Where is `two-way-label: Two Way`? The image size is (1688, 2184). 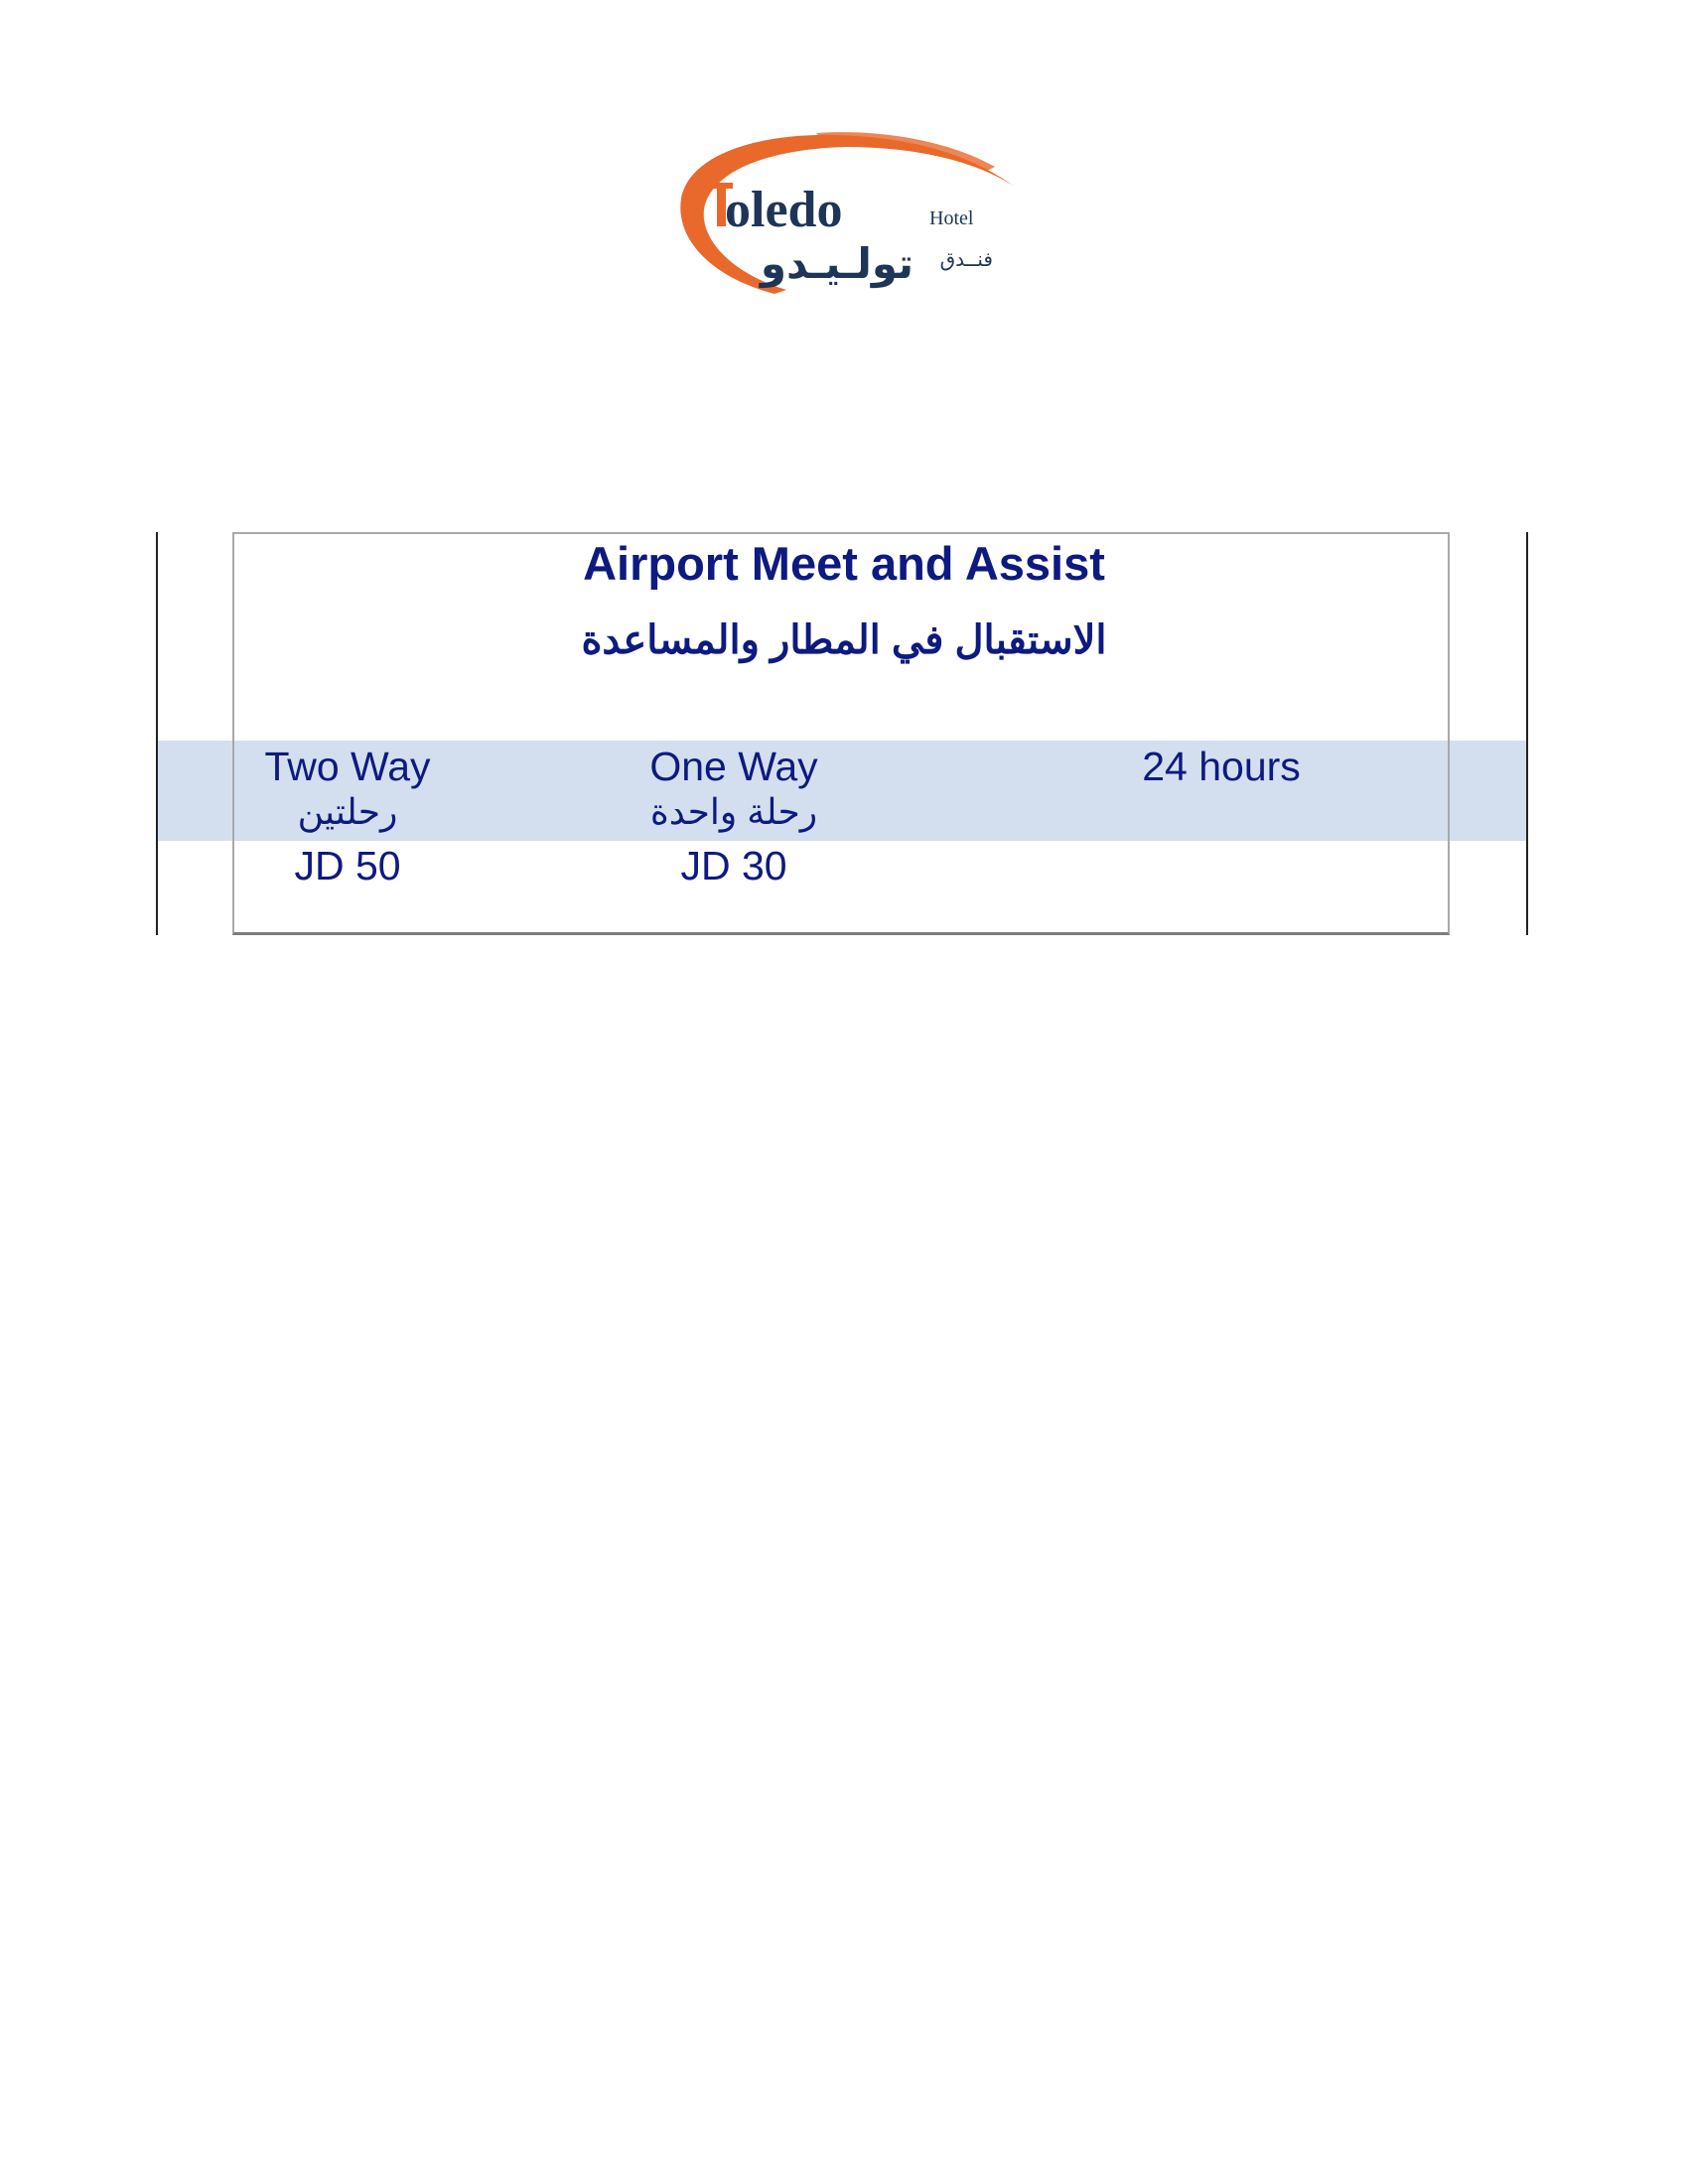
two-way-label: Two Way is located at coordinates (347, 766).